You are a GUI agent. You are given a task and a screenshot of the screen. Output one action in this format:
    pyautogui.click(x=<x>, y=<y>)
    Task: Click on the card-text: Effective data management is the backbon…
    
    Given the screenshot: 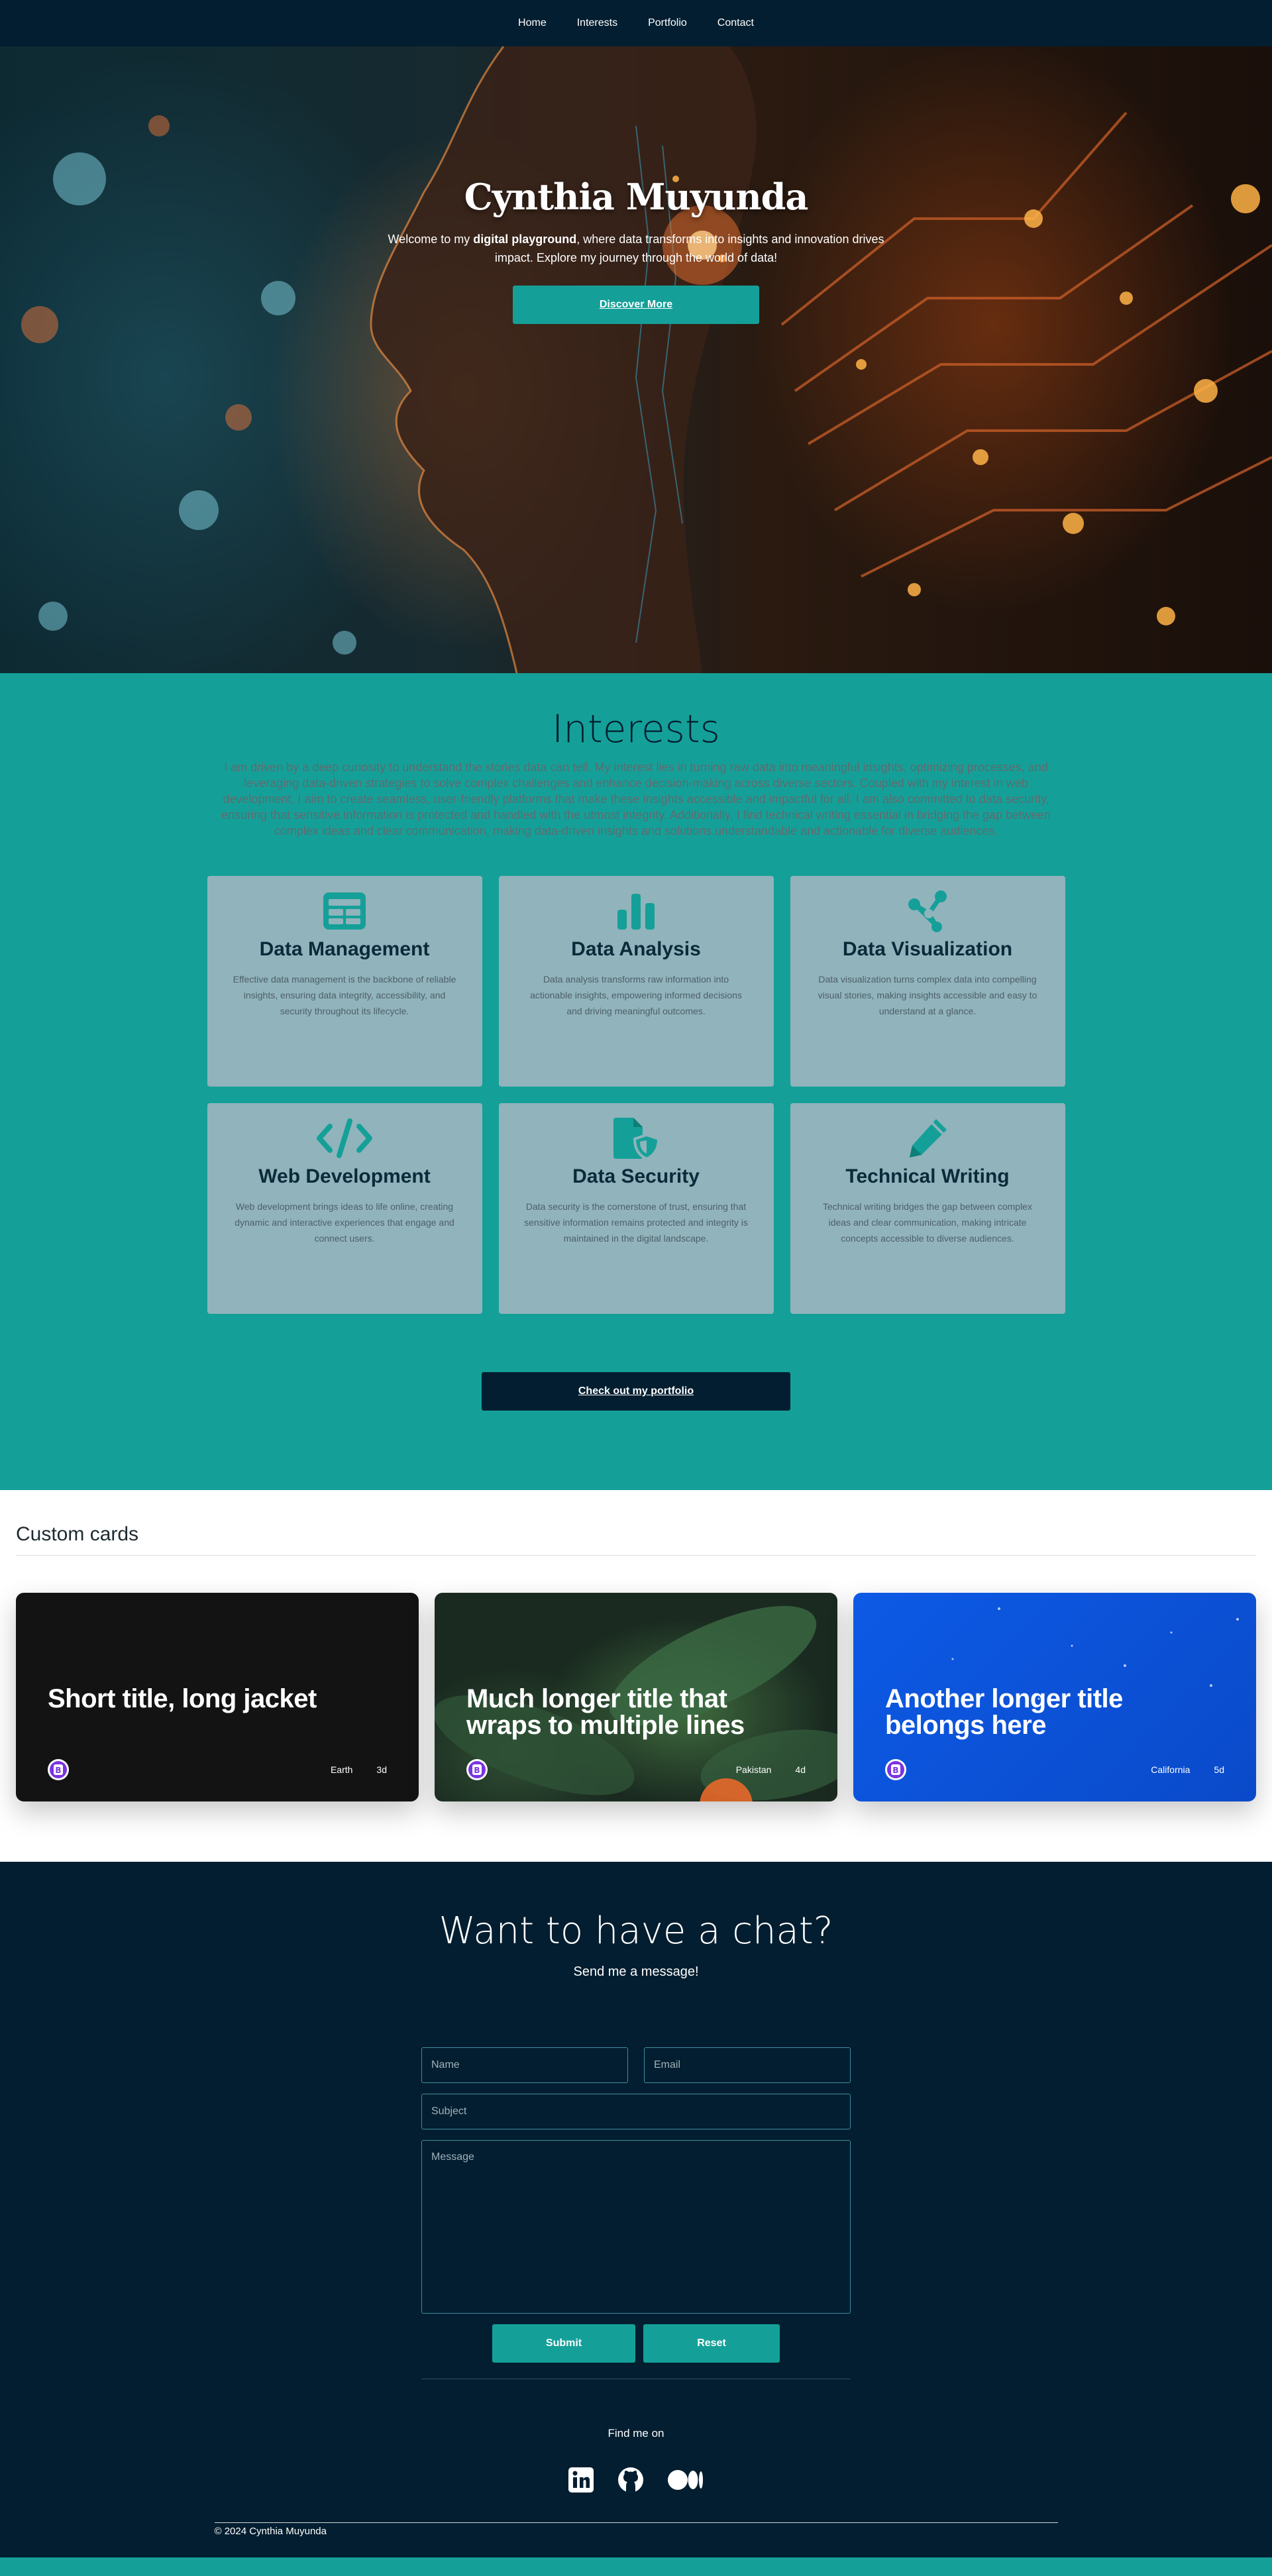 What is the action you would take?
    pyautogui.click(x=344, y=995)
    